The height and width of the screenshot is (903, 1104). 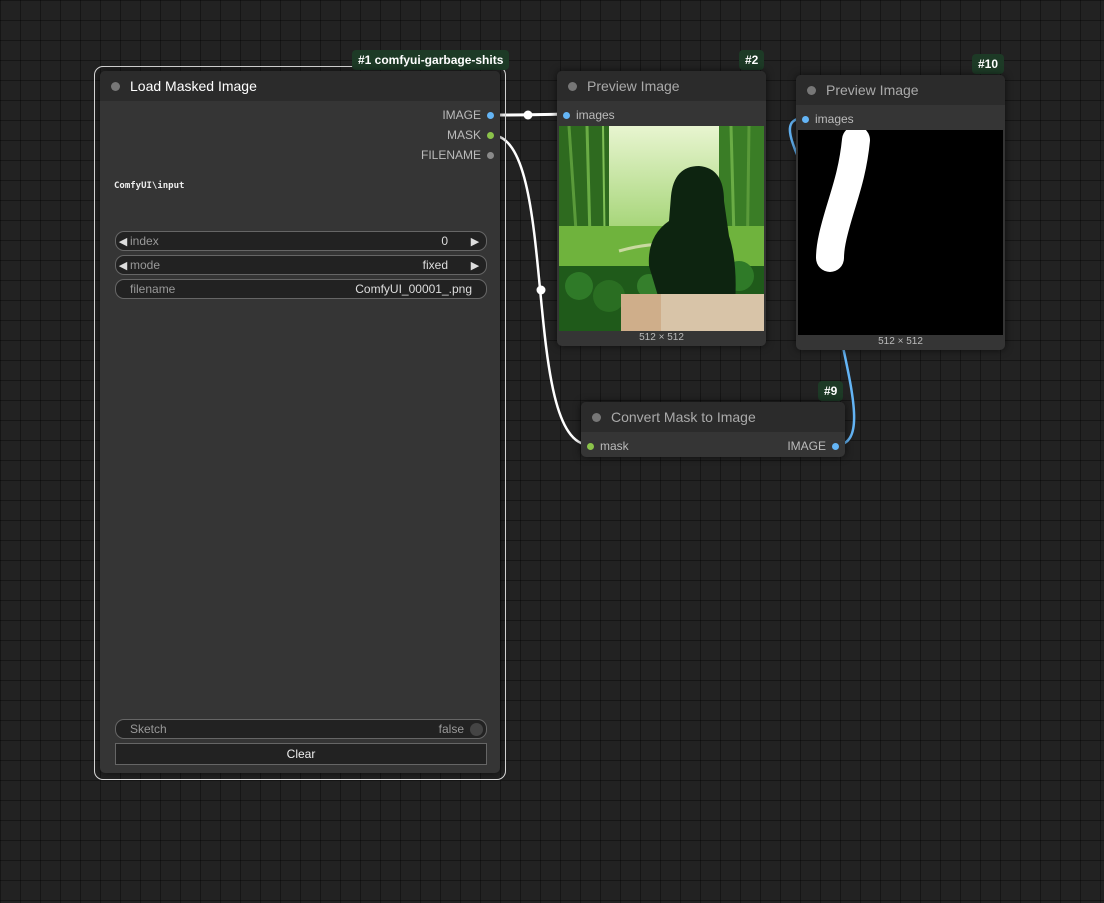 What do you see at coordinates (193, 86) in the screenshot?
I see `node-title: Load Masked Image` at bounding box center [193, 86].